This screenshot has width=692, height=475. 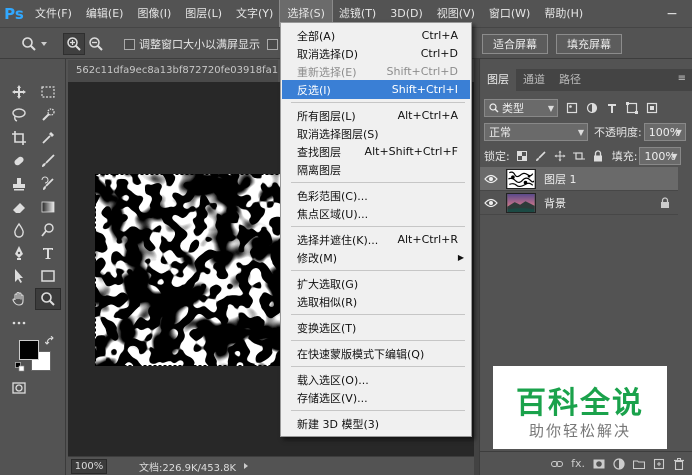 I want to click on menu-help: 帮助(H), so click(x=563, y=13).